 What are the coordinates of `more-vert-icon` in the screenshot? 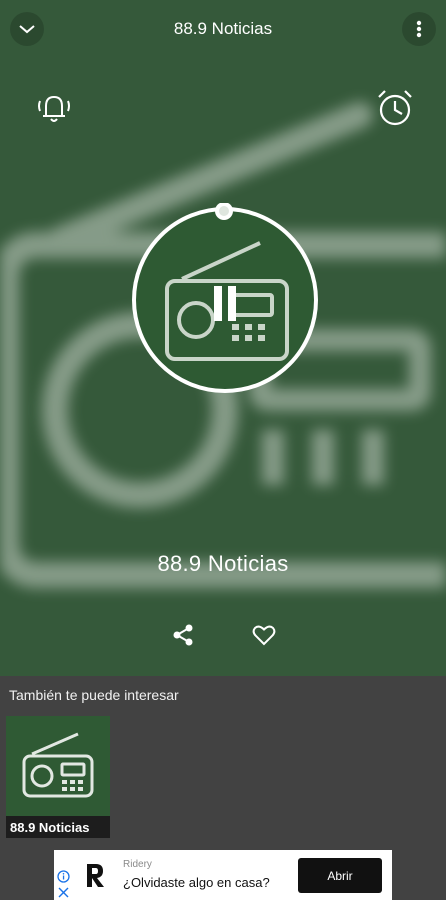 It's located at (419, 29).